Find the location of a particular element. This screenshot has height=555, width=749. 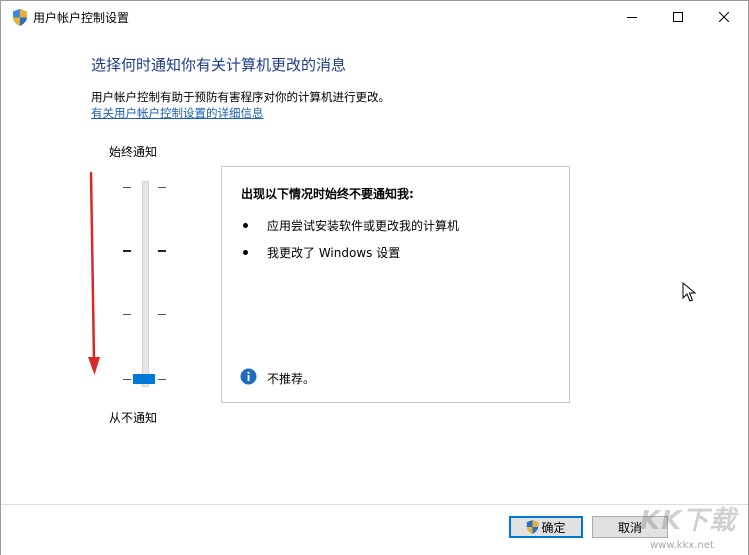

recommendation-text: 不推荐。 is located at coordinates (291, 379).